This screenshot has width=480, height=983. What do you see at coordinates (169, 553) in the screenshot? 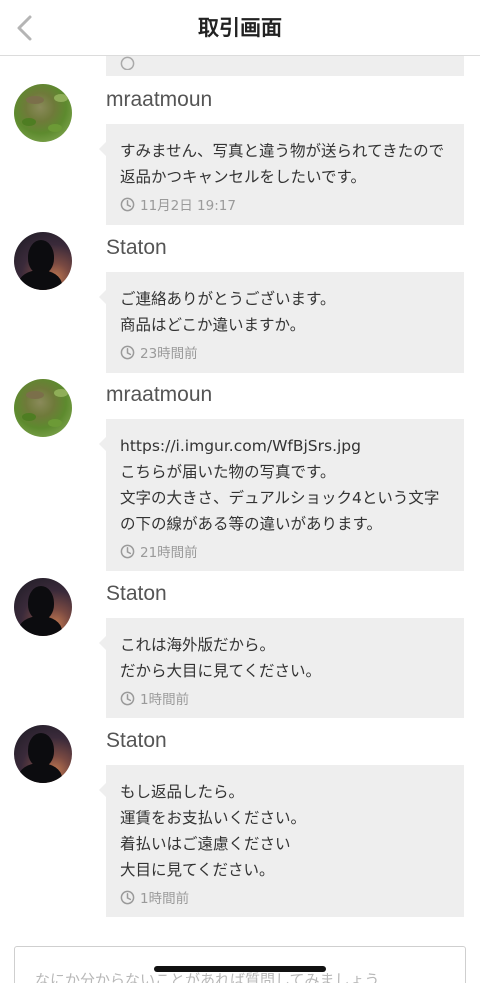
I see `message-time-label: 21時間前` at bounding box center [169, 553].